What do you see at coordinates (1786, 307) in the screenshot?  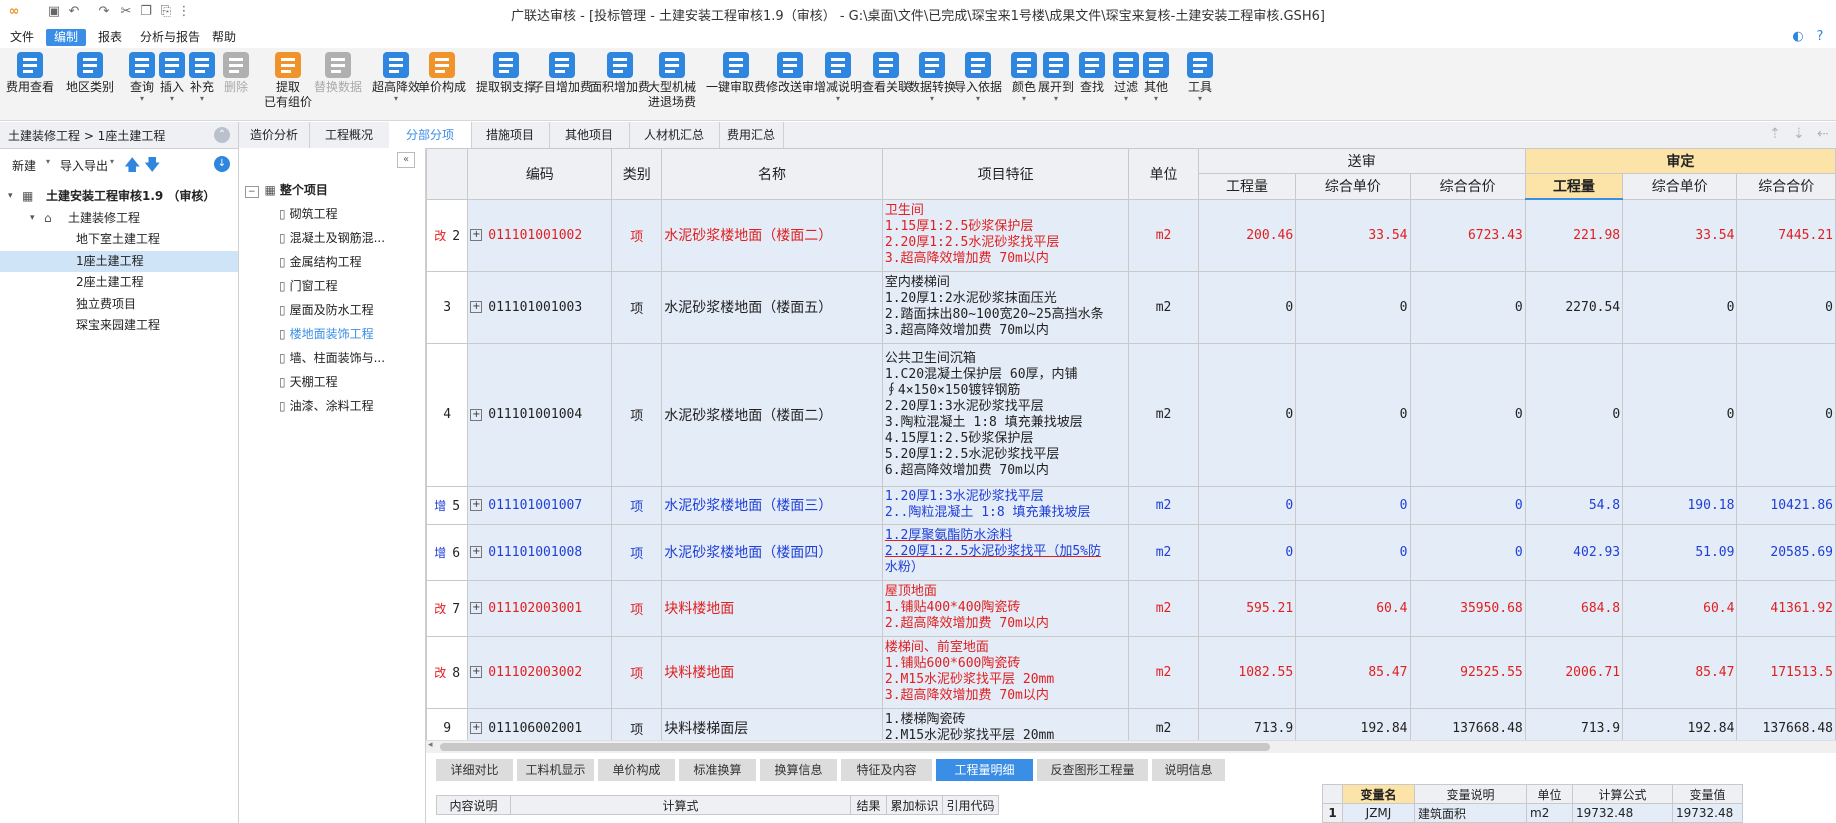 I see `a-total-cell: 0` at bounding box center [1786, 307].